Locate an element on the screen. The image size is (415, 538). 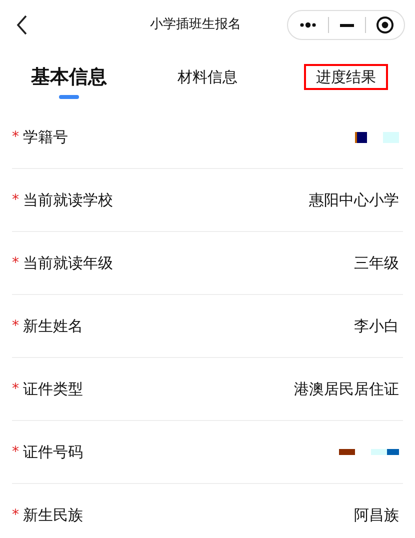
page-title: 小学插班生报名 is located at coordinates (195, 25).